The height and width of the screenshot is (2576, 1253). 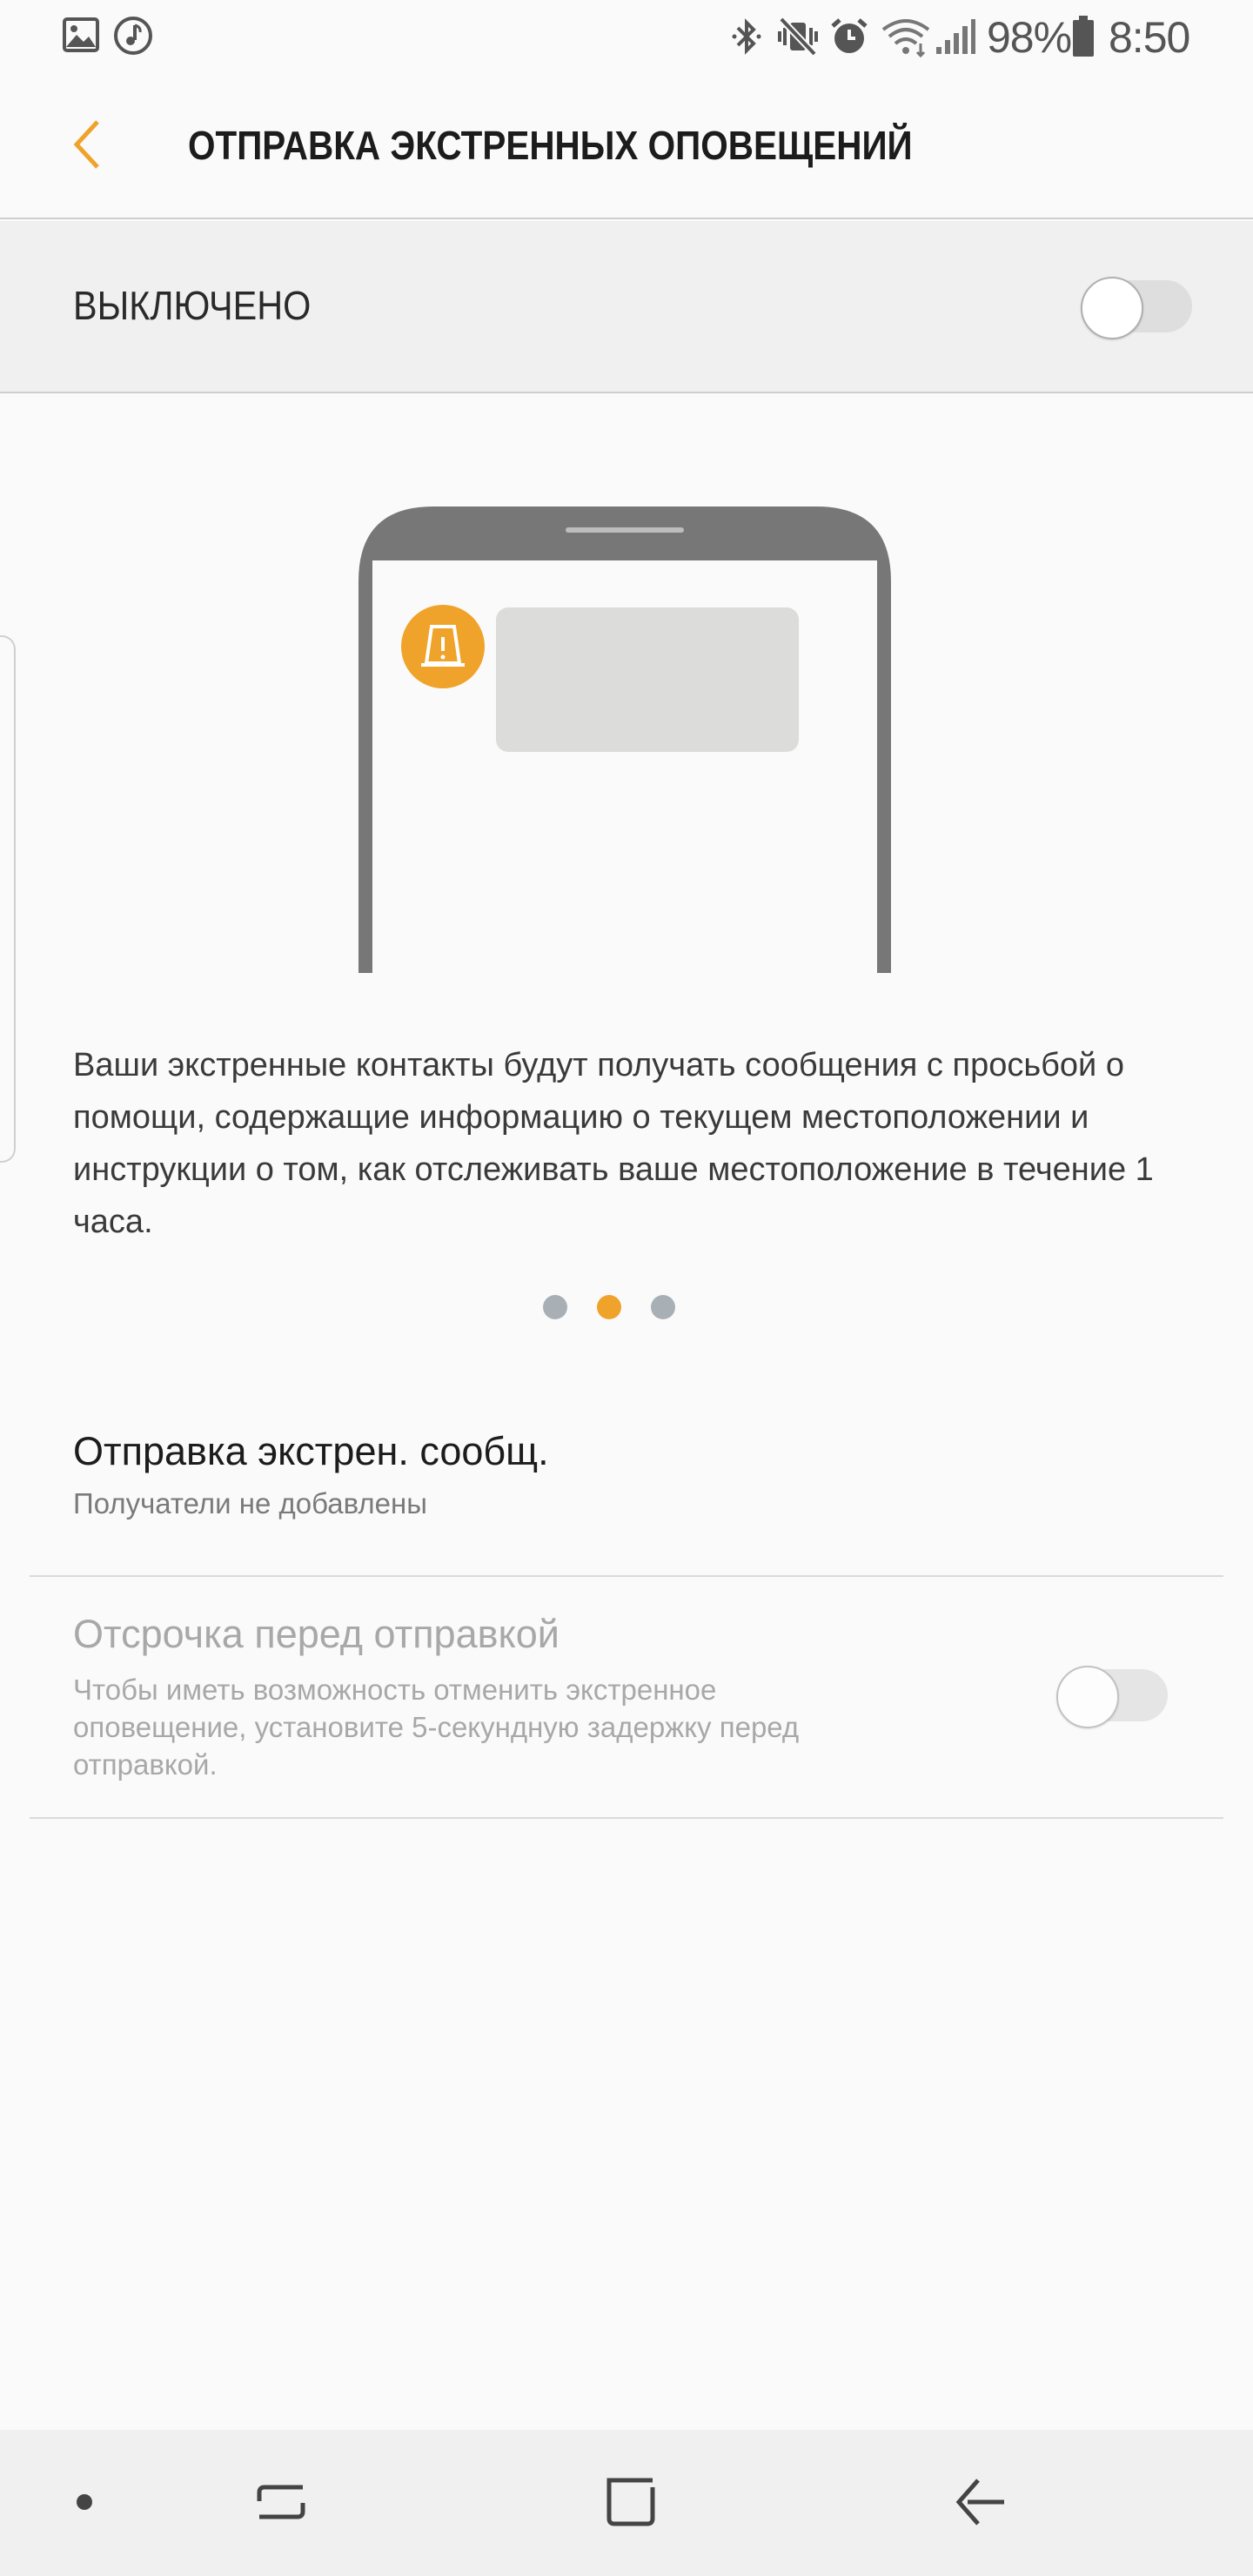 What do you see at coordinates (626, 37) in the screenshot?
I see `status-bar: 98% 8:50` at bounding box center [626, 37].